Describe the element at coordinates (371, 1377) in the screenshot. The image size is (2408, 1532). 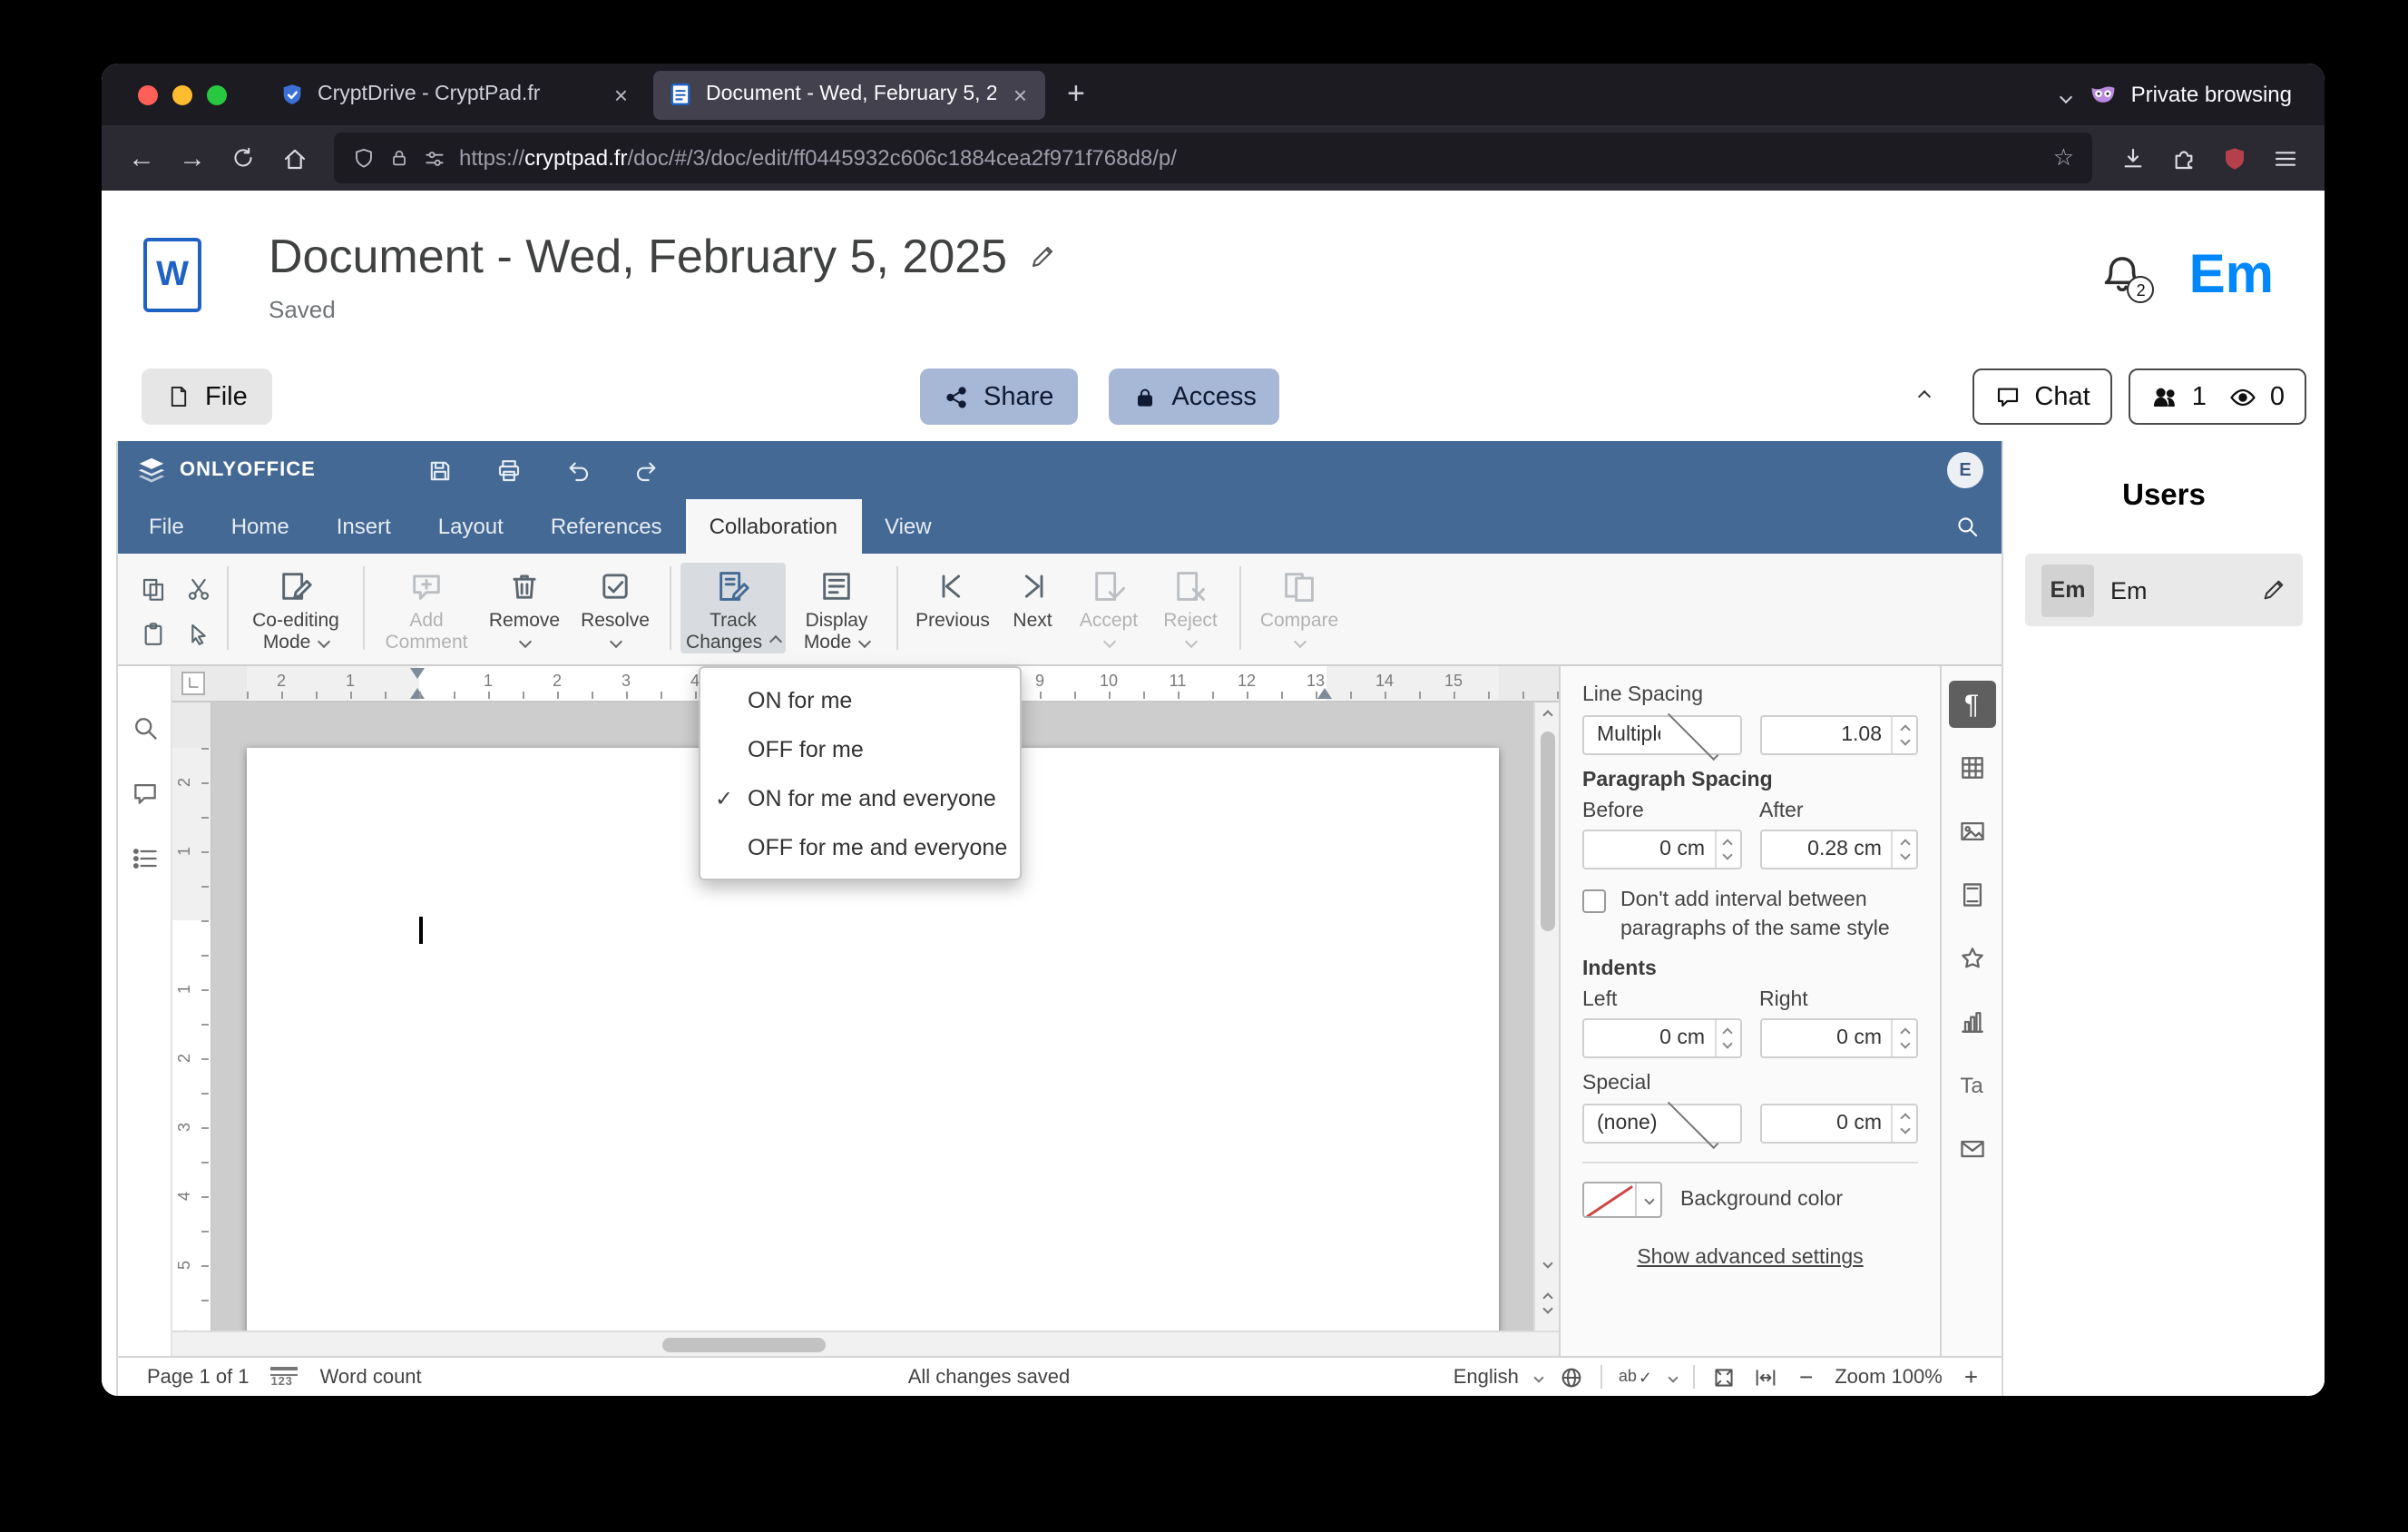
I see `word-count-button: Word count` at that location.